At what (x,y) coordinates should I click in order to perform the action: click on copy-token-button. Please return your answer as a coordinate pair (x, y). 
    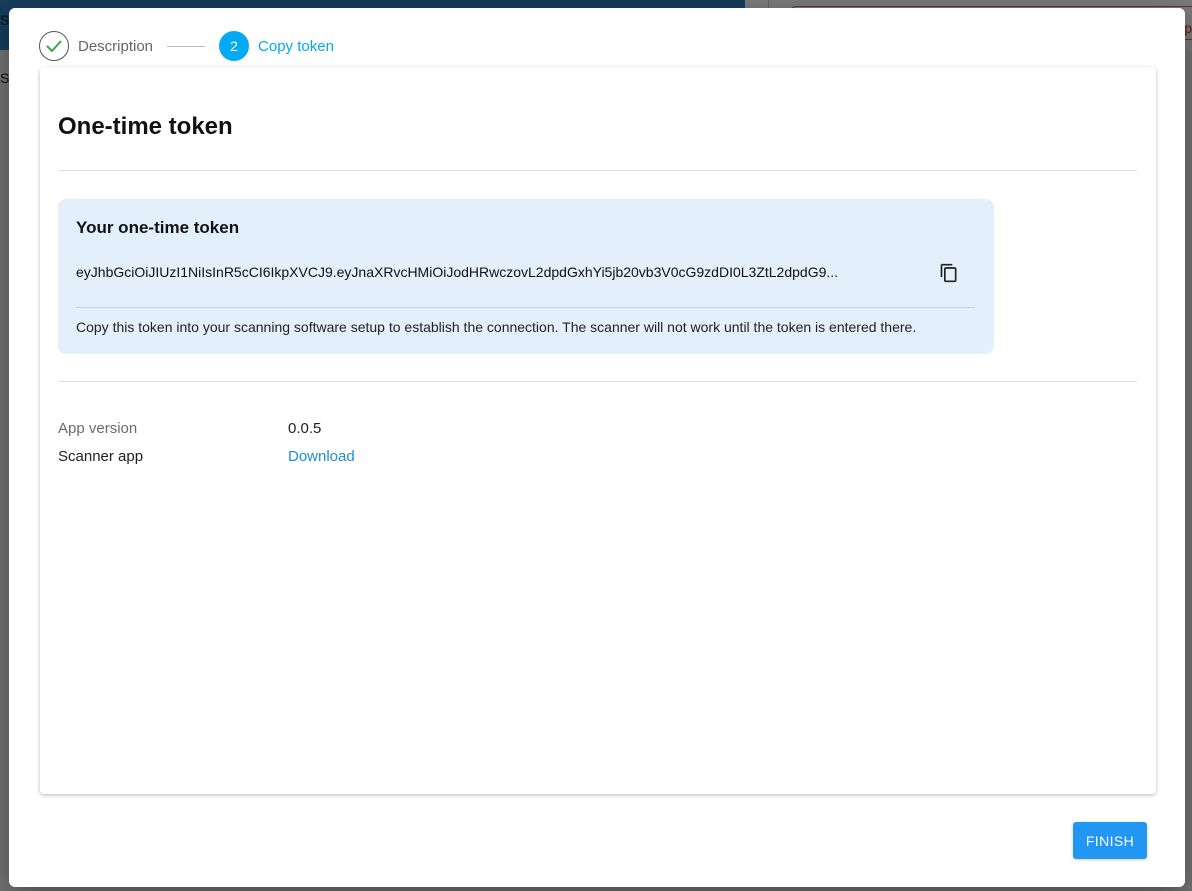
    Looking at the image, I should click on (949, 273).